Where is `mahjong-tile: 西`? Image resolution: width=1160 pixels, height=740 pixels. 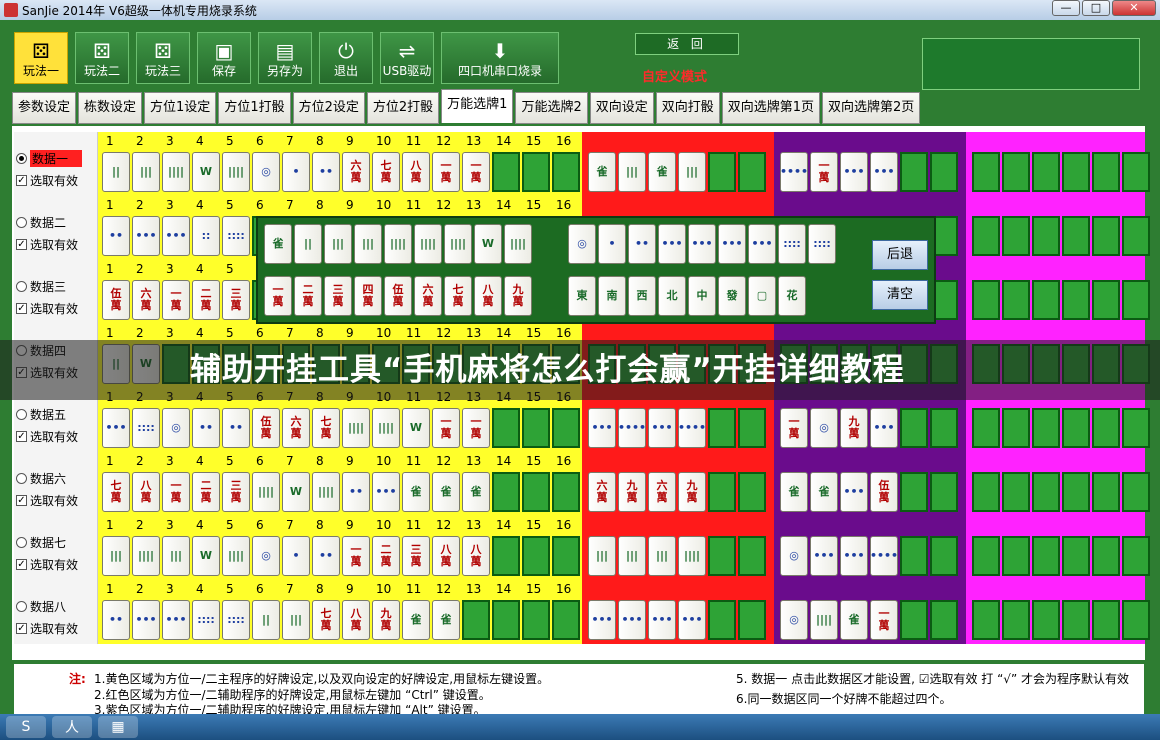 mahjong-tile: 西 is located at coordinates (642, 296).